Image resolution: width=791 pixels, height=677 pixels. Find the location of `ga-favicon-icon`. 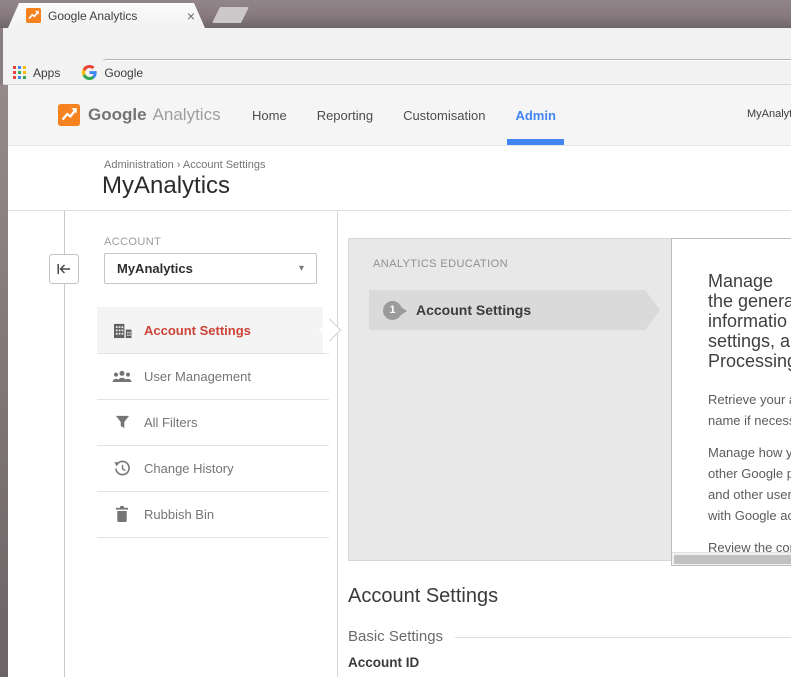

ga-favicon-icon is located at coordinates (33, 15).